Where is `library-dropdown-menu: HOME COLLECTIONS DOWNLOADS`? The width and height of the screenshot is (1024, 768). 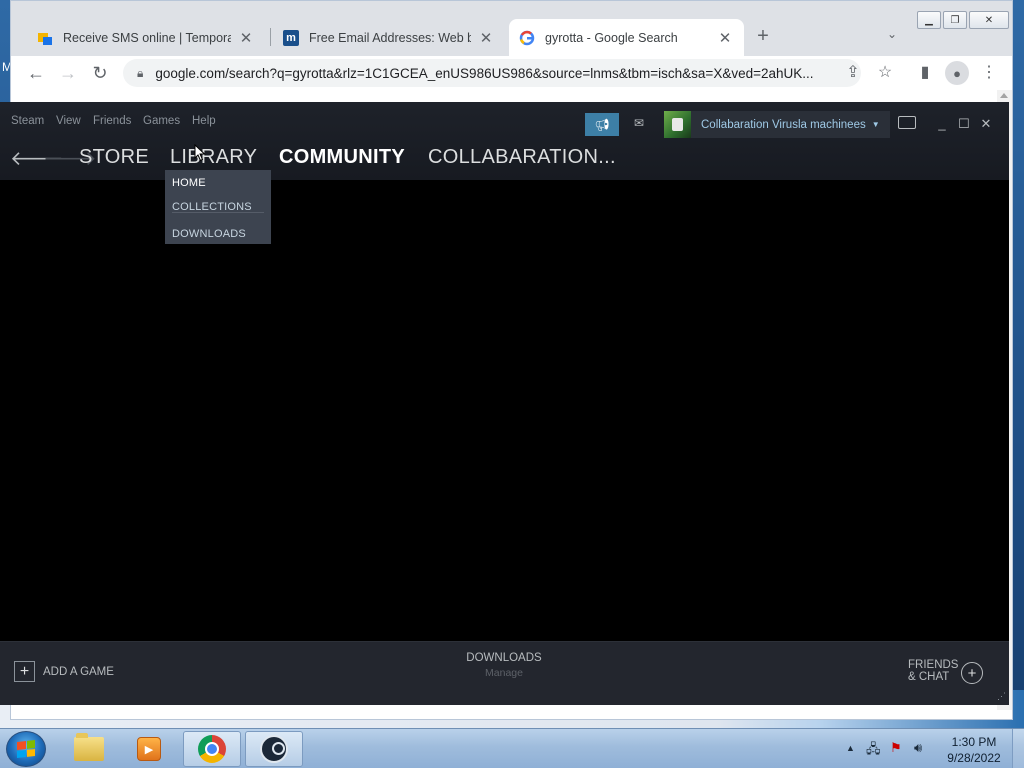 library-dropdown-menu: HOME COLLECTIONS DOWNLOADS is located at coordinates (218, 207).